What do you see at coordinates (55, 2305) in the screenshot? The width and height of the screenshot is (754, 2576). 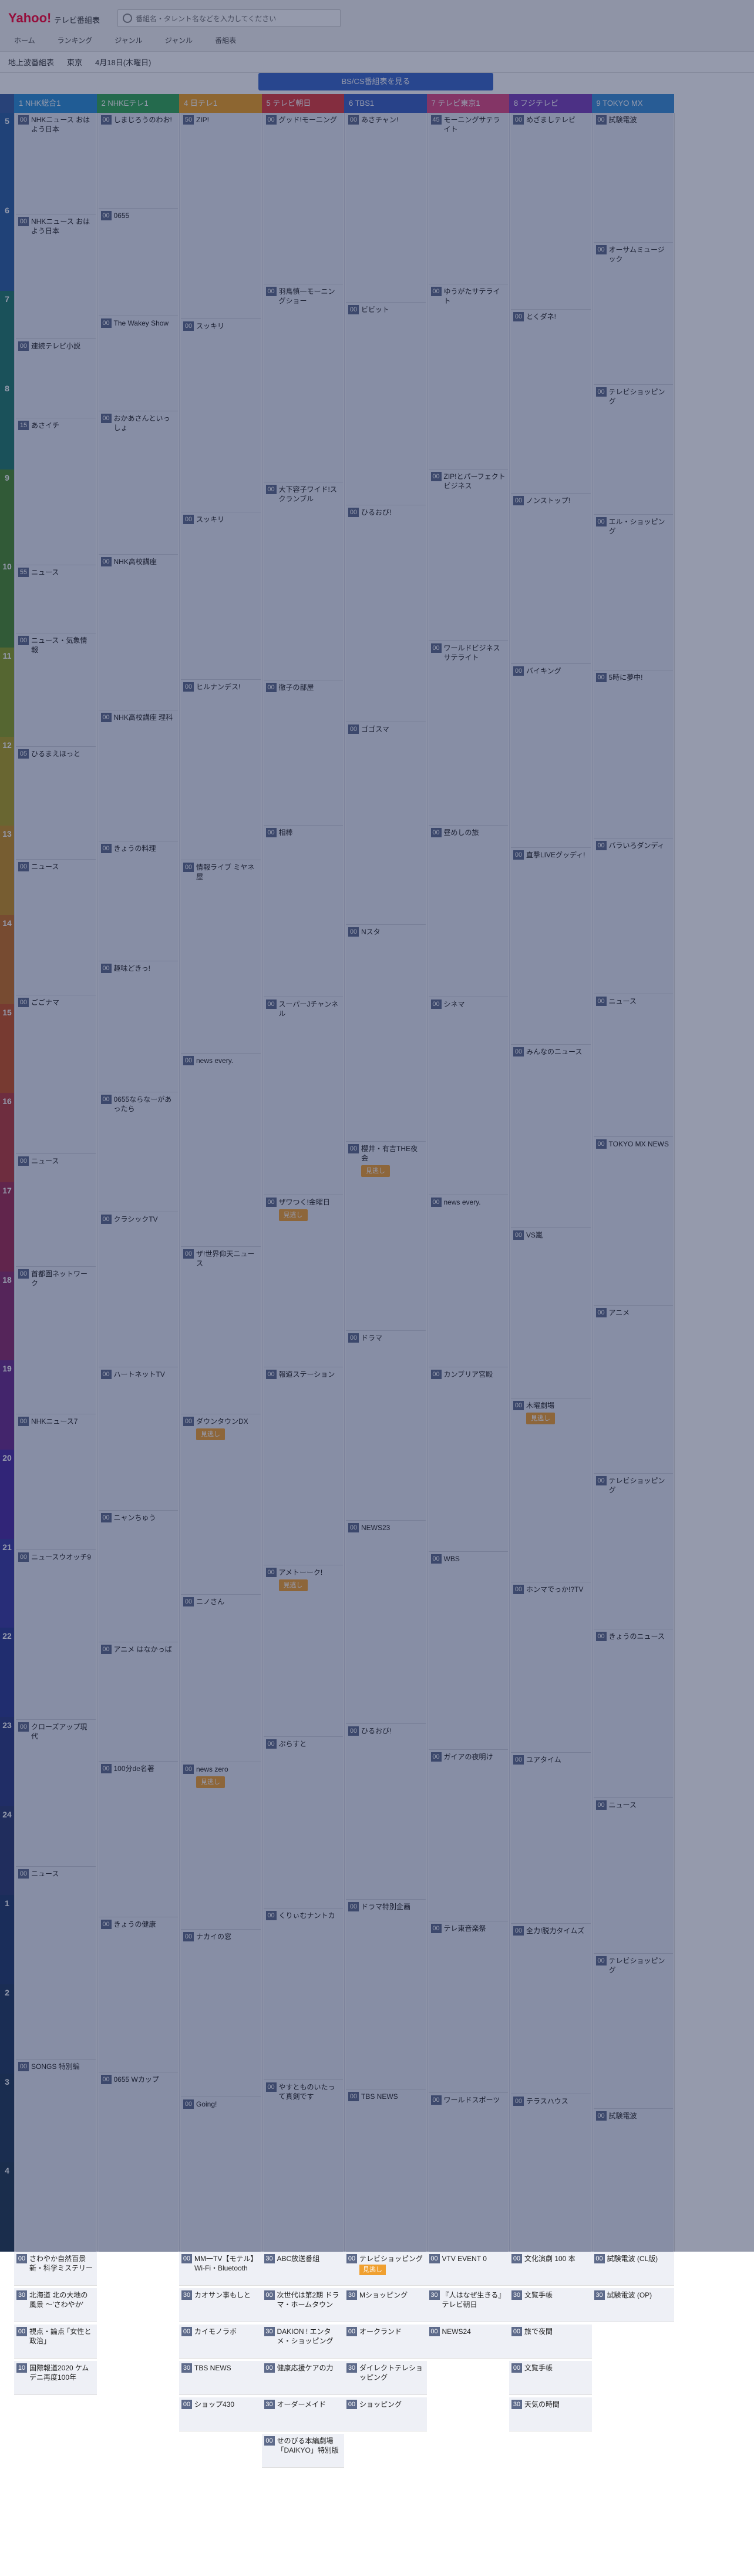 I see `program-cell: 30 北海道 北の大地の風景 ～'さわやか'` at bounding box center [55, 2305].